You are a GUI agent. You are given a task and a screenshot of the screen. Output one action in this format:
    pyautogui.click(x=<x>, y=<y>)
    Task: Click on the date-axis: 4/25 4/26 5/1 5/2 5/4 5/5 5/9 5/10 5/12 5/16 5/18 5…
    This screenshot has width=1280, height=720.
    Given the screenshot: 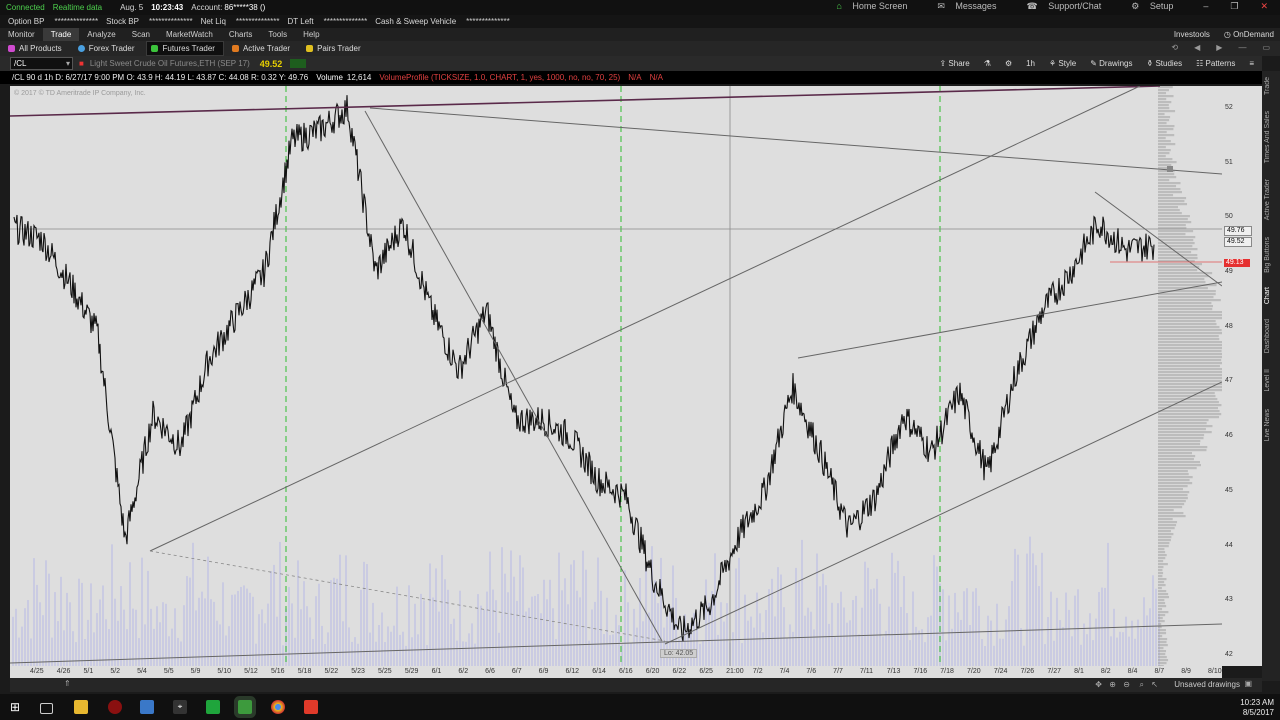 What is the action you would take?
    pyautogui.click(x=616, y=672)
    